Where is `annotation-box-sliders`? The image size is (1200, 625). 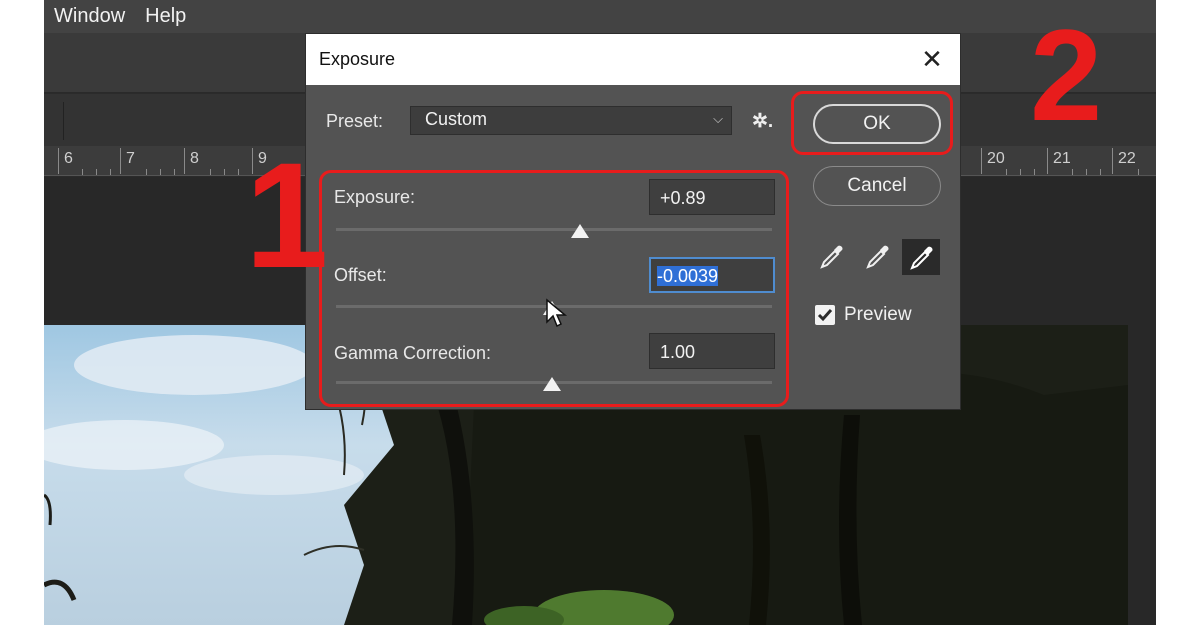 annotation-box-sliders is located at coordinates (554, 288).